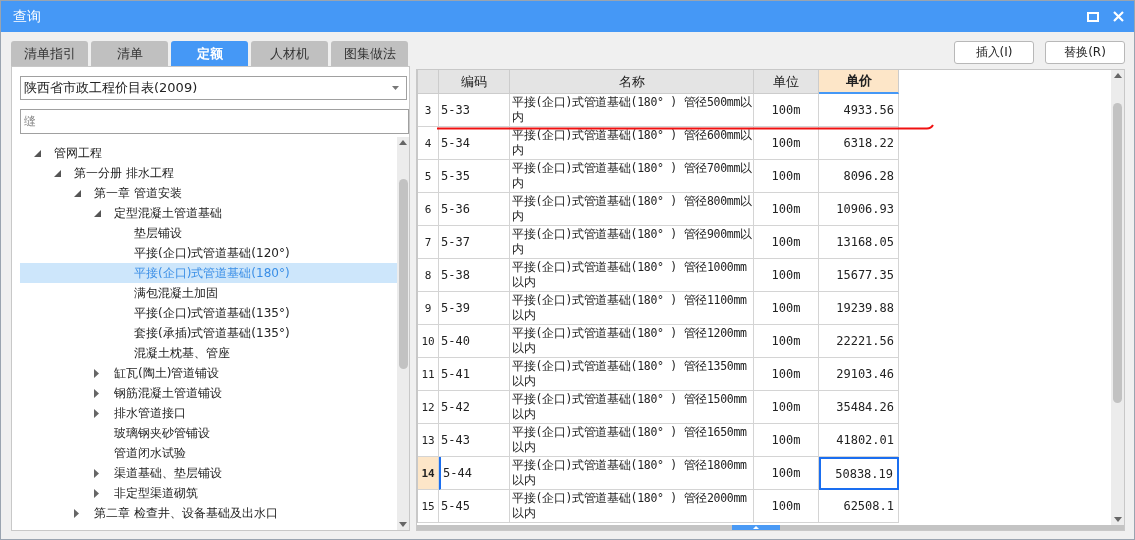  Describe the element at coordinates (208, 333) in the screenshot. I see `tree-item: 套接(承插)式管道基础(135°)` at that location.